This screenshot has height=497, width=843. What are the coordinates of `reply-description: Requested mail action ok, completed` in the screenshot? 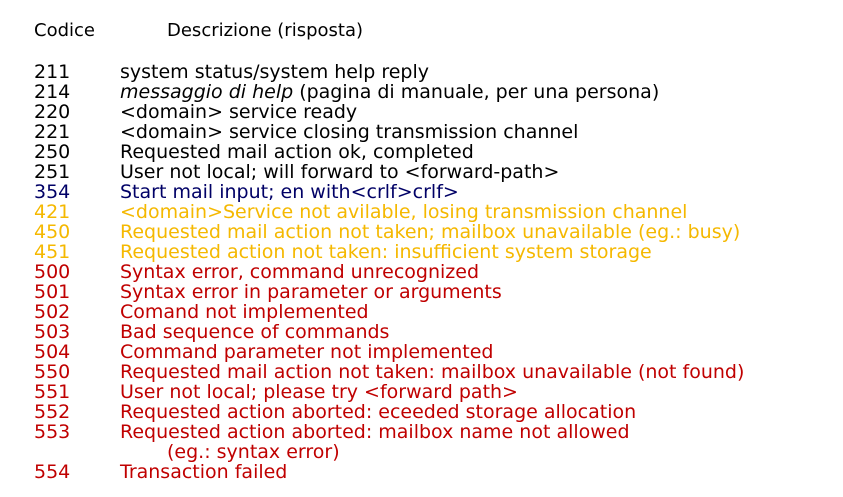 It's located at (297, 152).